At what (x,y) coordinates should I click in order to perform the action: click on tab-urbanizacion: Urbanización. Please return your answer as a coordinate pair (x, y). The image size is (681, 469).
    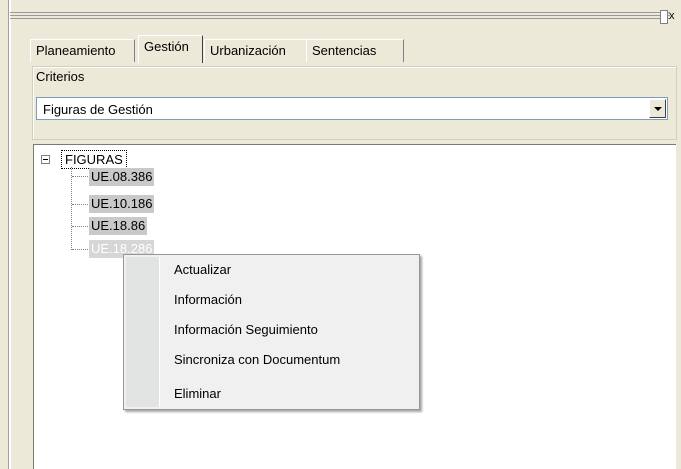
    Looking at the image, I should click on (258, 50).